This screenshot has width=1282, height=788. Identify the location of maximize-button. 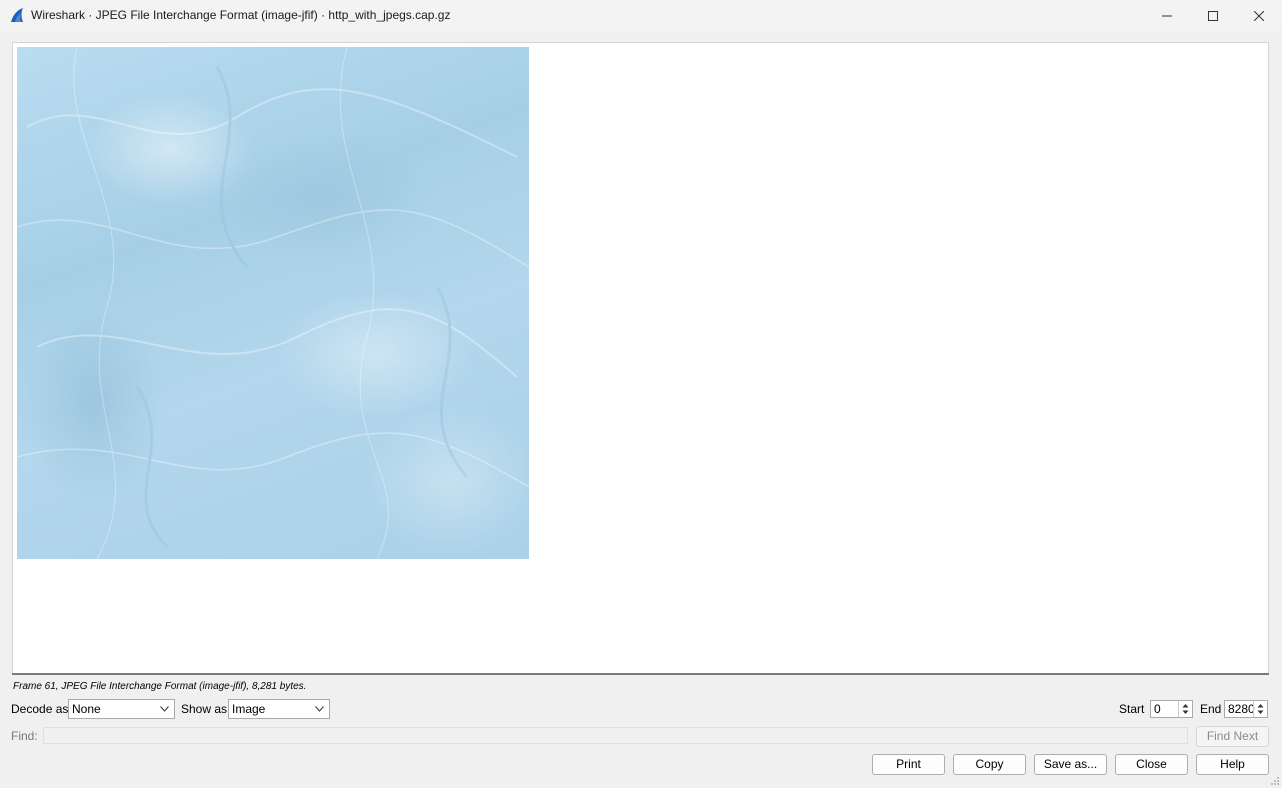
(1213, 15).